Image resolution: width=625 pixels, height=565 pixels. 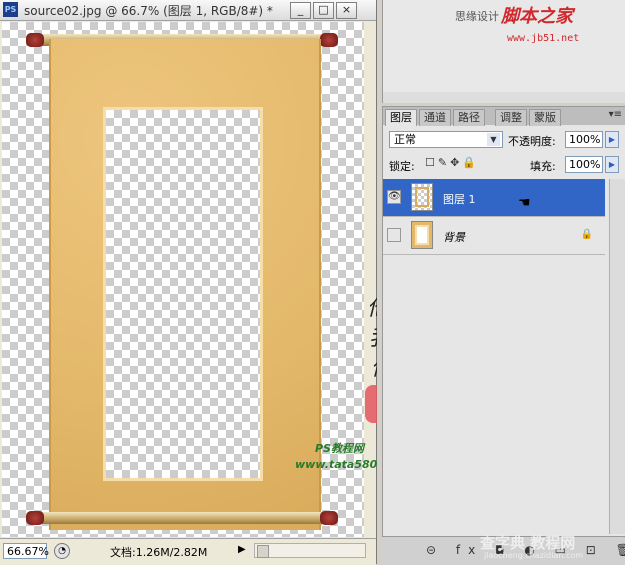 I want to click on minimize-button: _, so click(x=300, y=10).